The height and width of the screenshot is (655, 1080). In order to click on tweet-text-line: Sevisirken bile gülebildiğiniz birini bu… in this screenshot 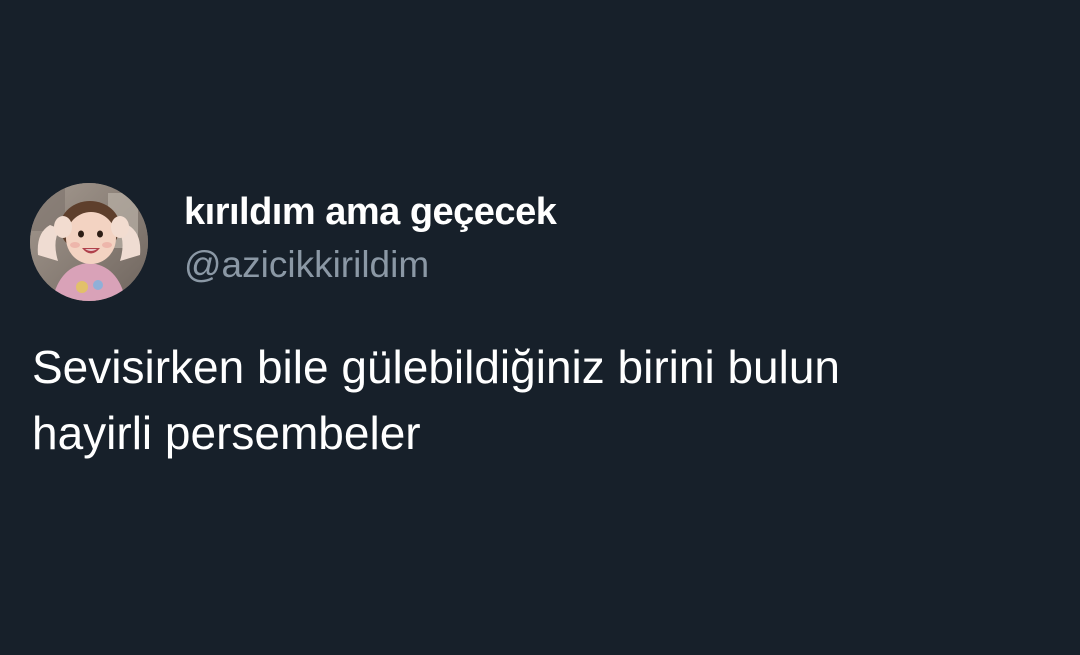, I will do `click(436, 367)`.